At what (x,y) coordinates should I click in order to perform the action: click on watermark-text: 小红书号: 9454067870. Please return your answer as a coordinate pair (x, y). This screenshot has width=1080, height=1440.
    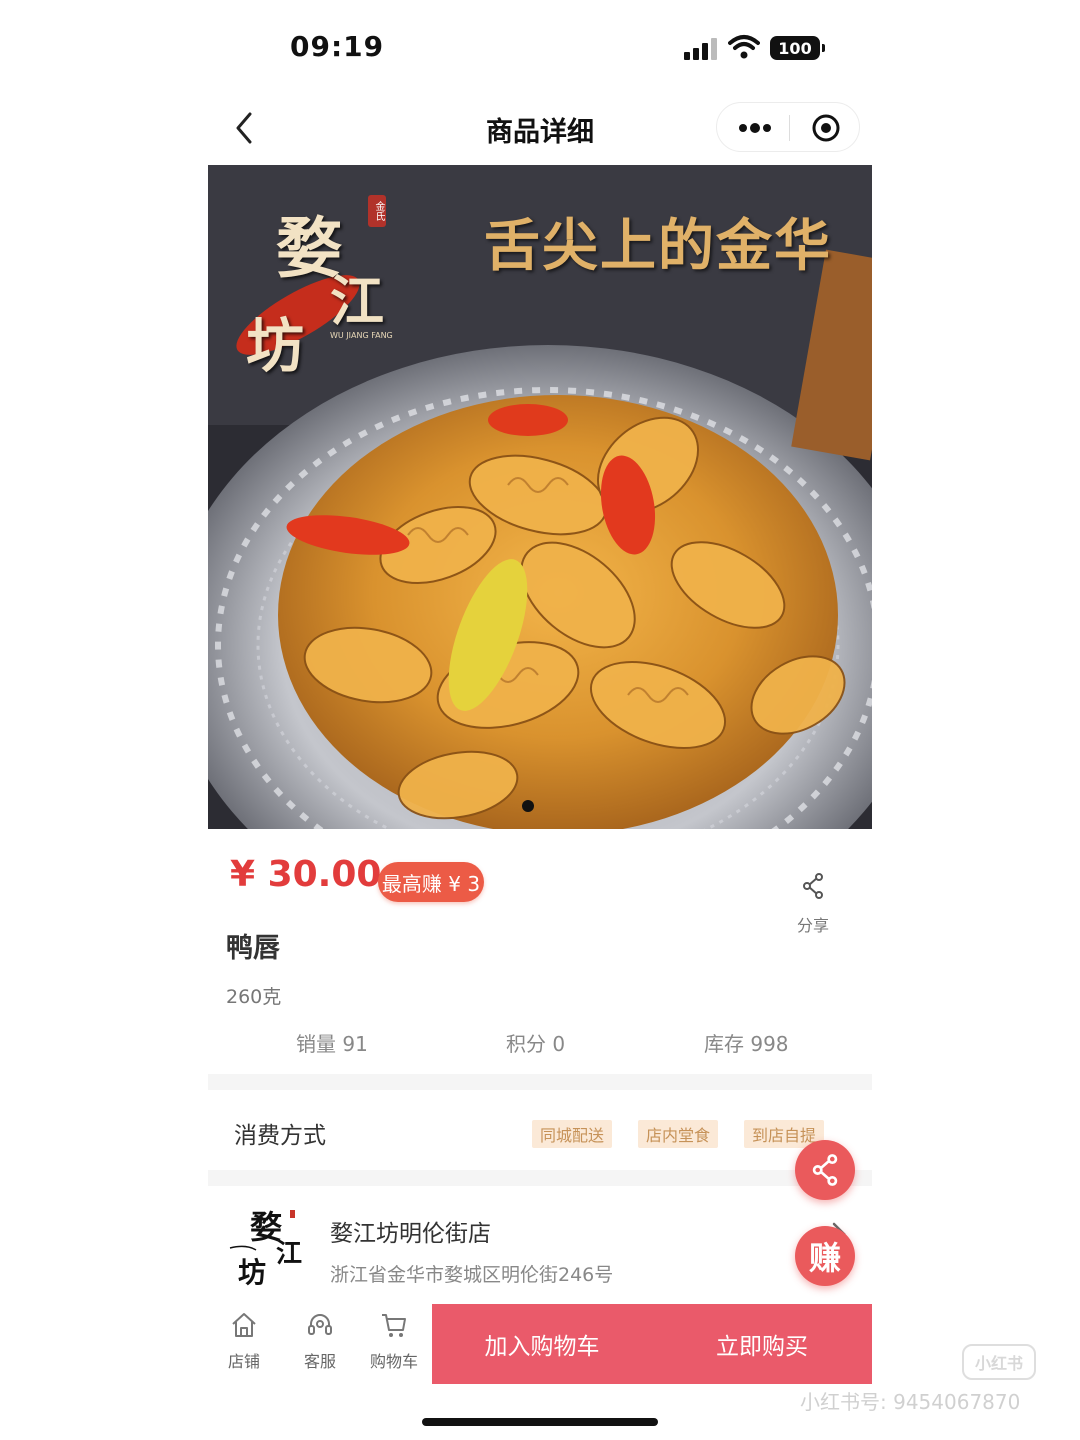
    Looking at the image, I should click on (910, 1402).